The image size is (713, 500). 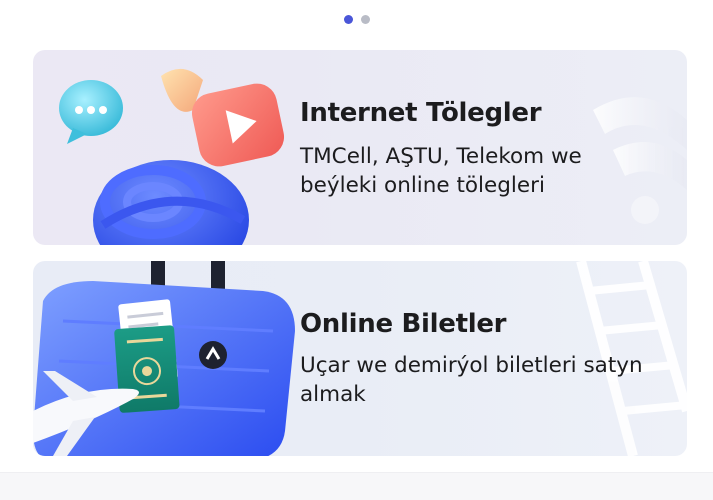 I want to click on play-icon, so click(x=238, y=125).